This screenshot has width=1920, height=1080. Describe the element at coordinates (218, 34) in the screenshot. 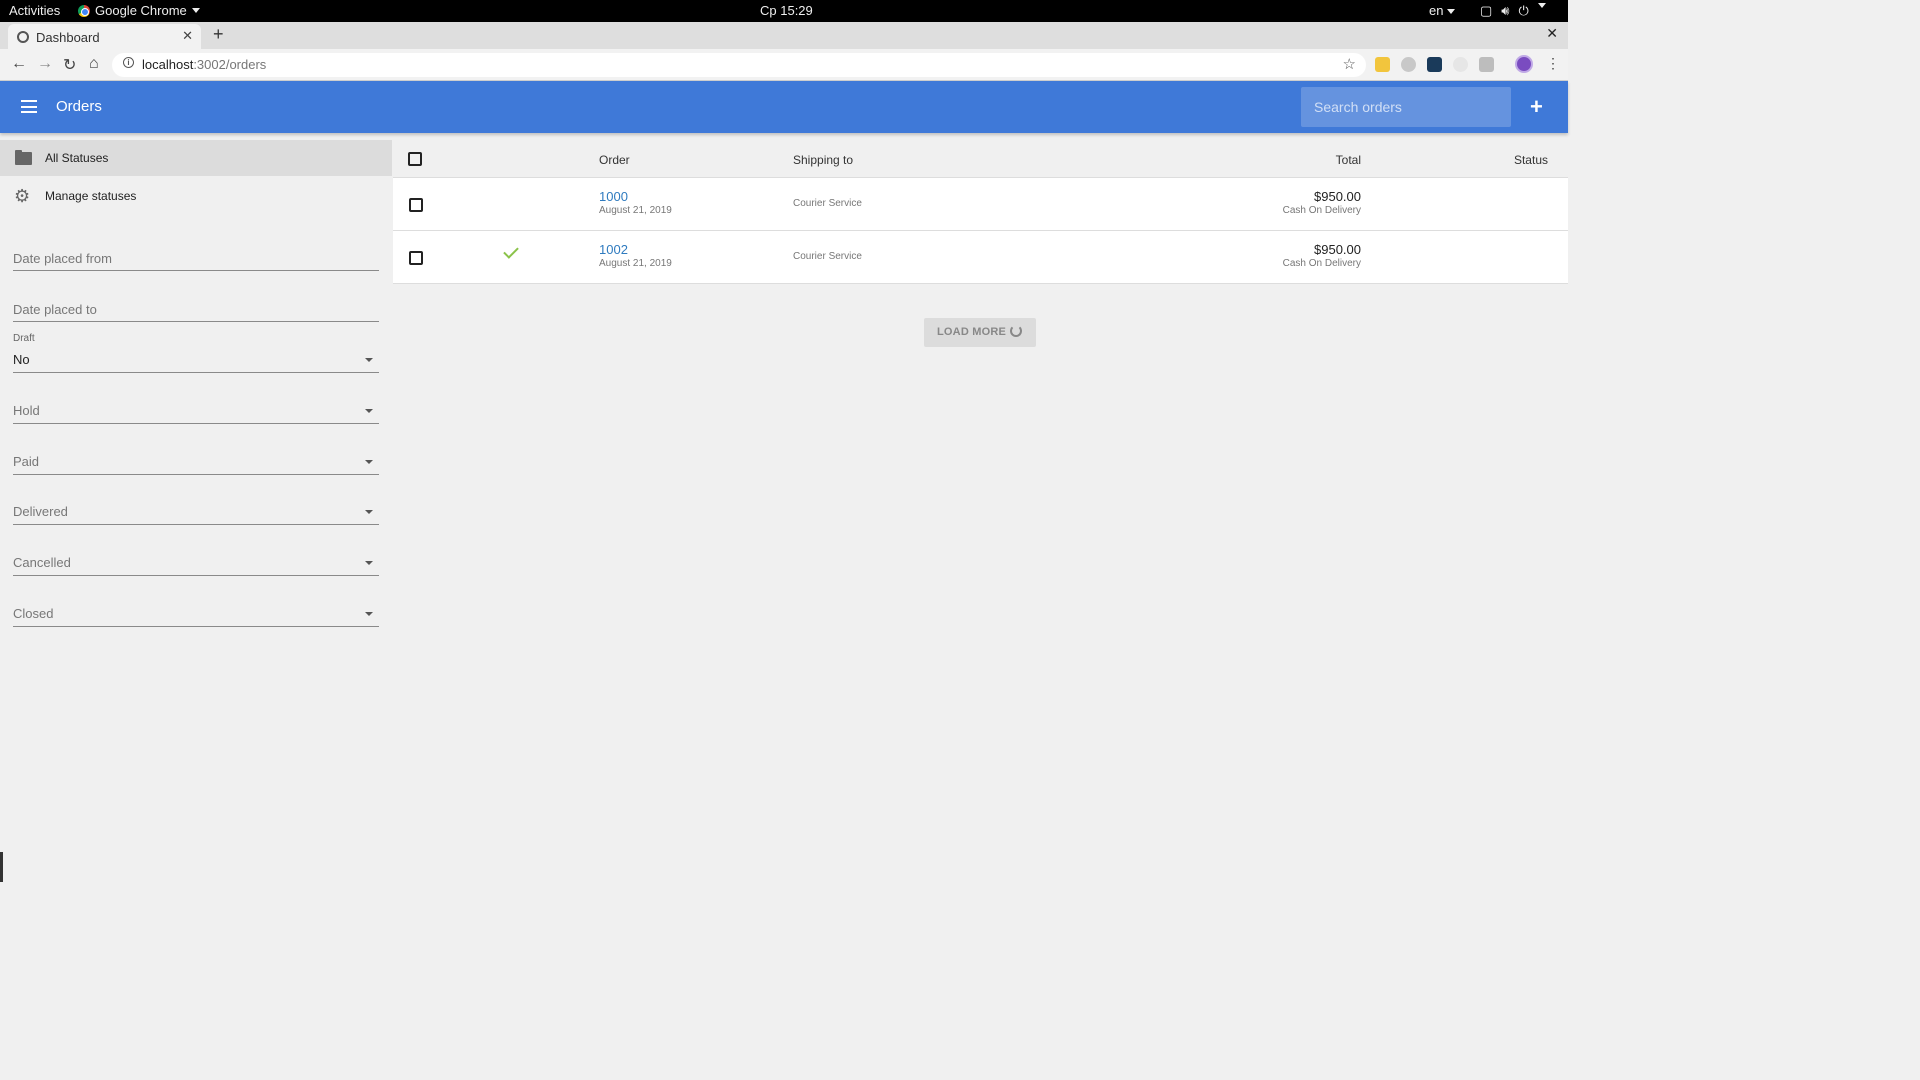

I see `new-tab-icon: +` at that location.